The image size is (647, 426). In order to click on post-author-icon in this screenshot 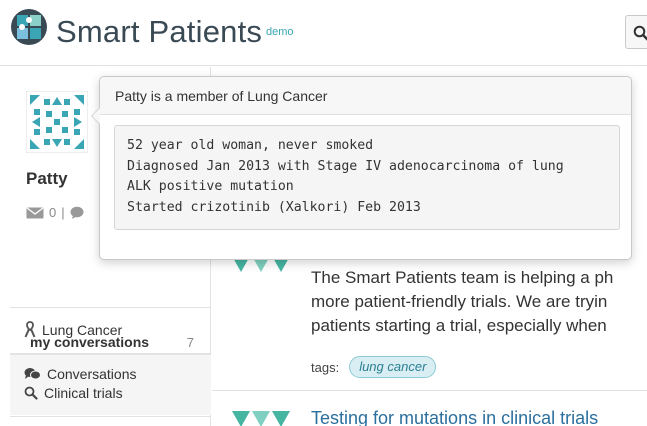, I will do `click(262, 418)`.